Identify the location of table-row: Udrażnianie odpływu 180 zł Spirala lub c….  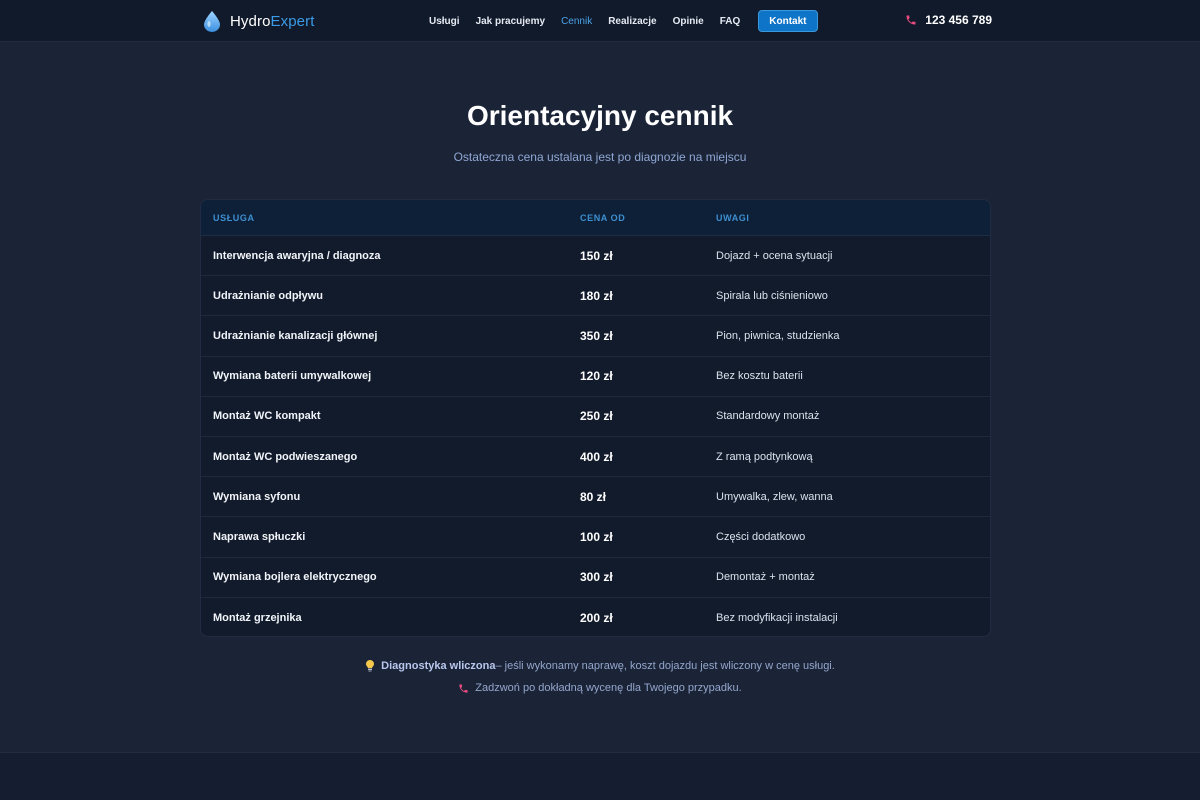
(595, 296).